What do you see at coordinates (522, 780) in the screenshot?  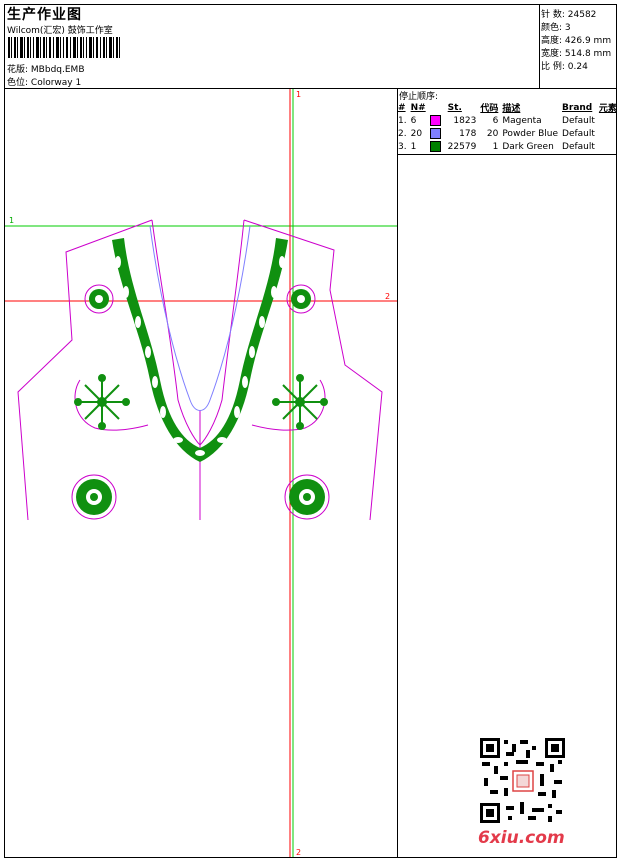 I see `qr-code` at bounding box center [522, 780].